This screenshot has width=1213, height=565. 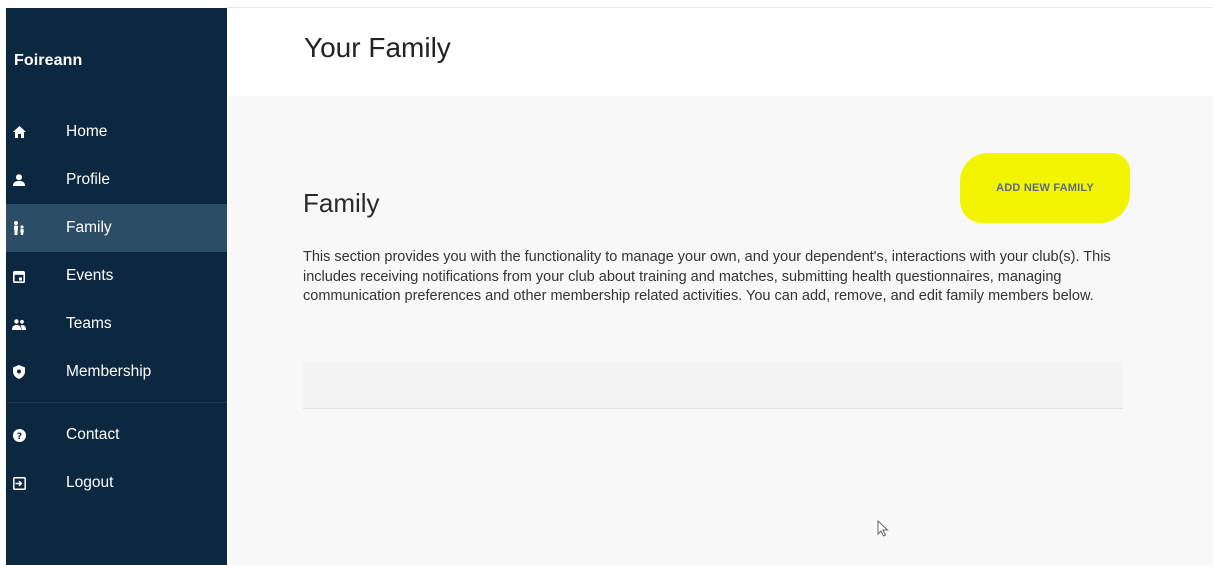 I want to click on sidebar-item-label: Membership, so click(x=109, y=371).